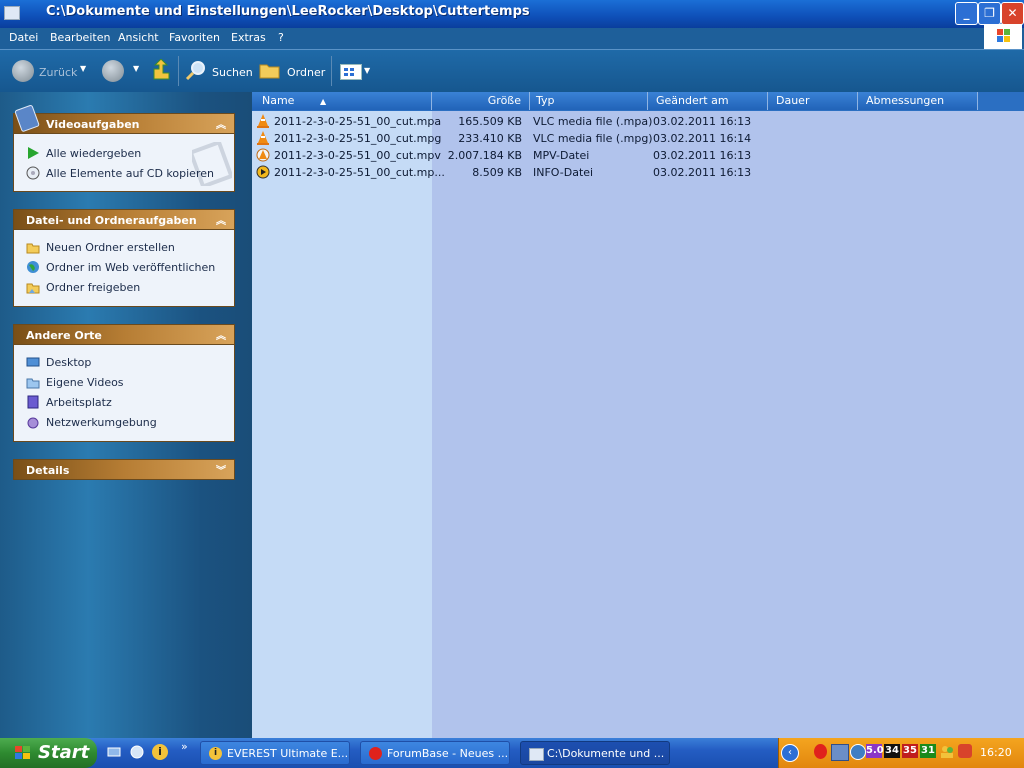  I want to click on panel-header-video: Videoaufgaben ︽, so click(124, 123).